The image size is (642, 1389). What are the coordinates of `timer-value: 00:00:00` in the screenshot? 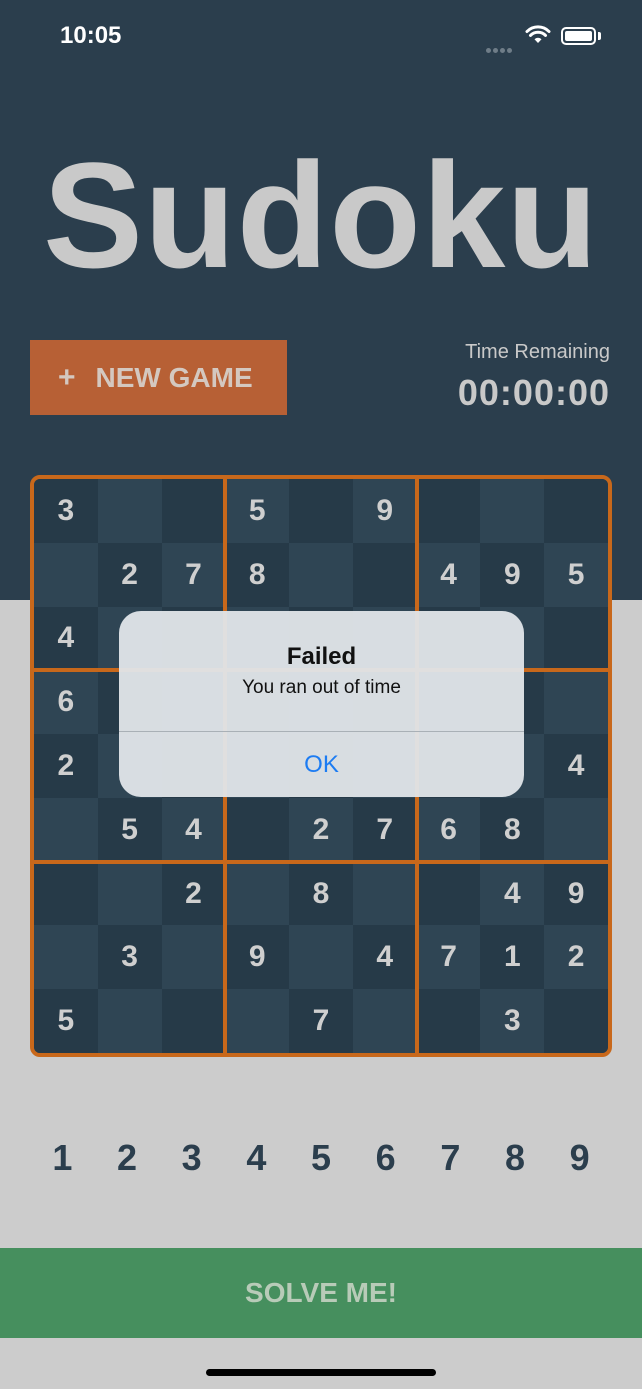 It's located at (533, 392).